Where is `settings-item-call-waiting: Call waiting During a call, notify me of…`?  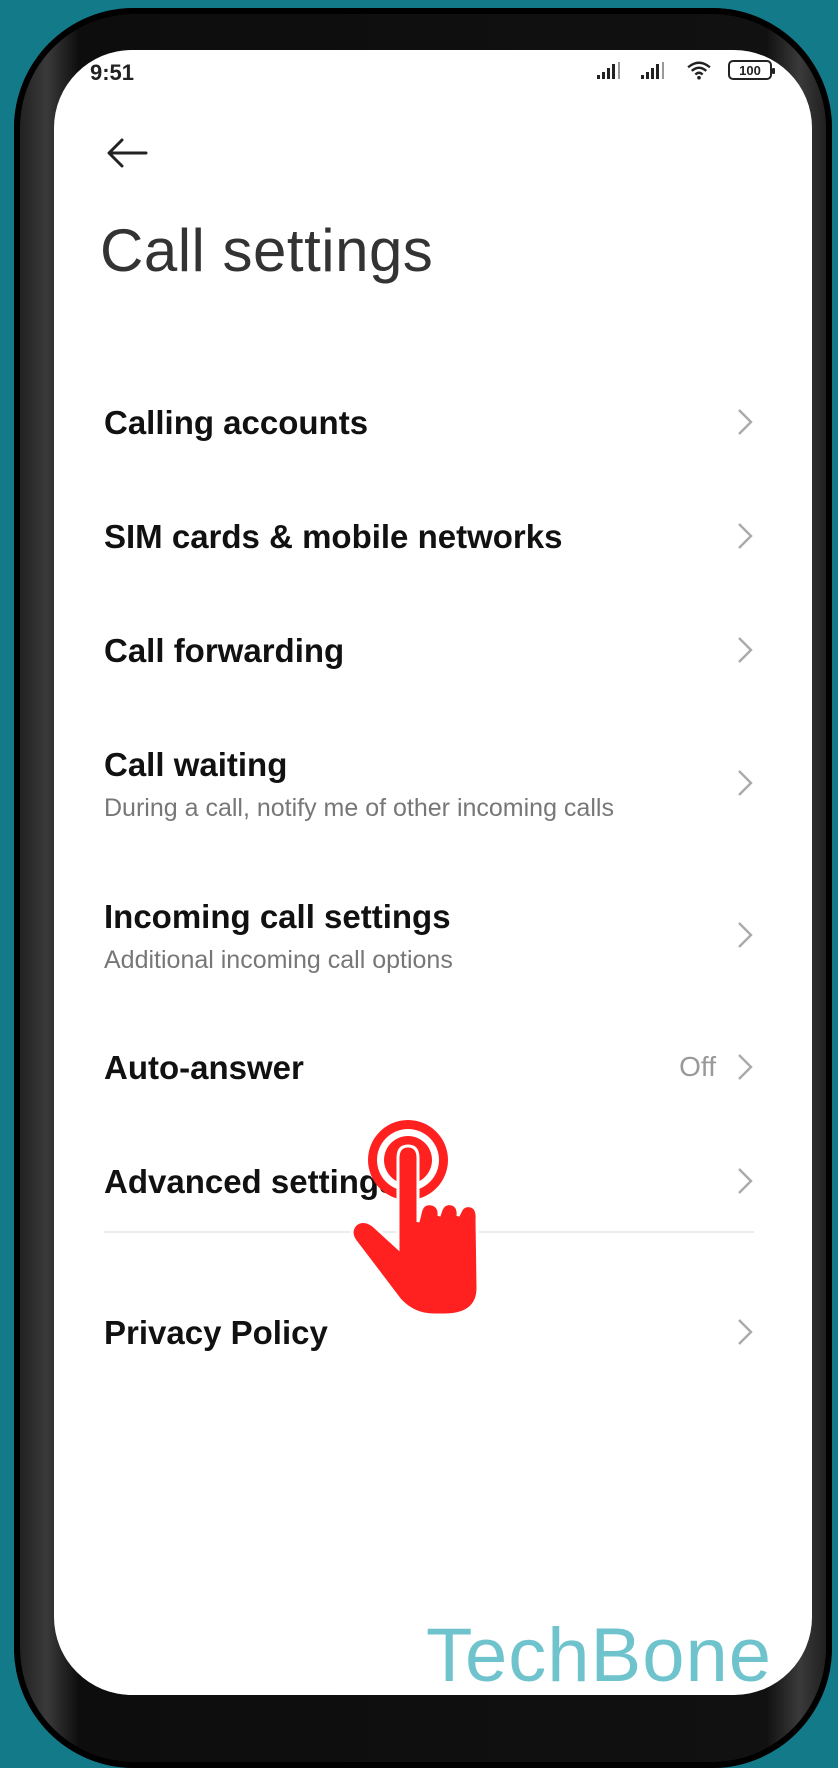
settings-item-call-waiting: Call waiting During a call, notify me of… is located at coordinates (433, 767).